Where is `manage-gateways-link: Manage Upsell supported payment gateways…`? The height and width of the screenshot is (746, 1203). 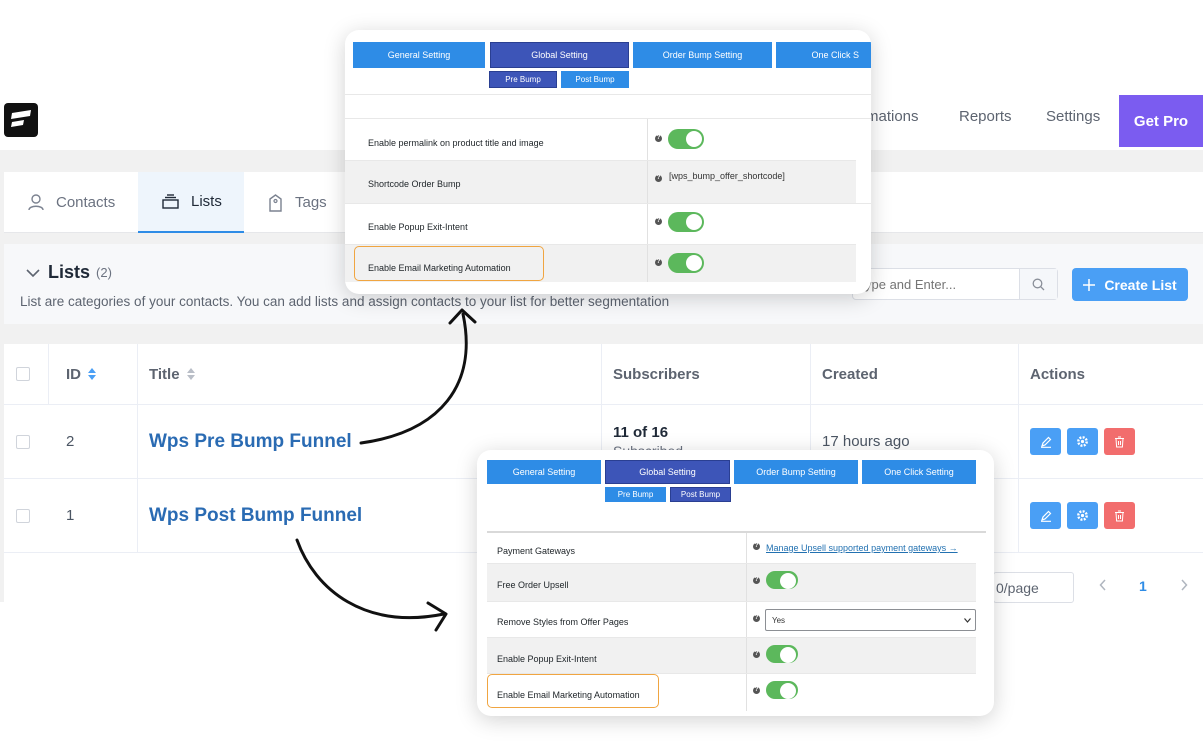
manage-gateways-link: Manage Upsell supported payment gateways… is located at coordinates (862, 548).